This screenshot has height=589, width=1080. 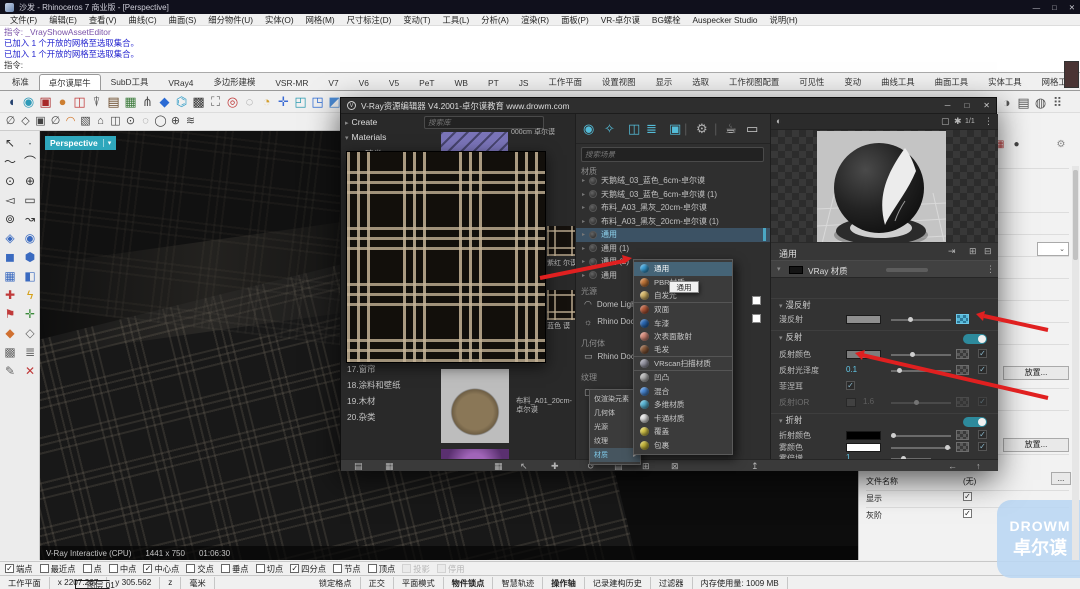 I want to click on osnap-toggle: 点, so click(x=92, y=569).